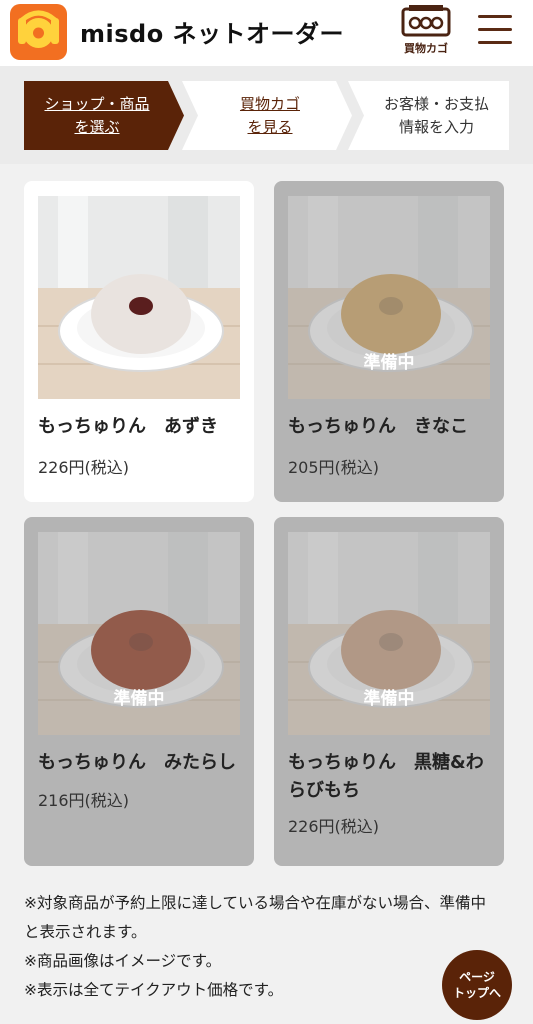 Image resolution: width=533 pixels, height=1024 pixels. I want to click on page-top-label: トップへ, so click(476, 993).